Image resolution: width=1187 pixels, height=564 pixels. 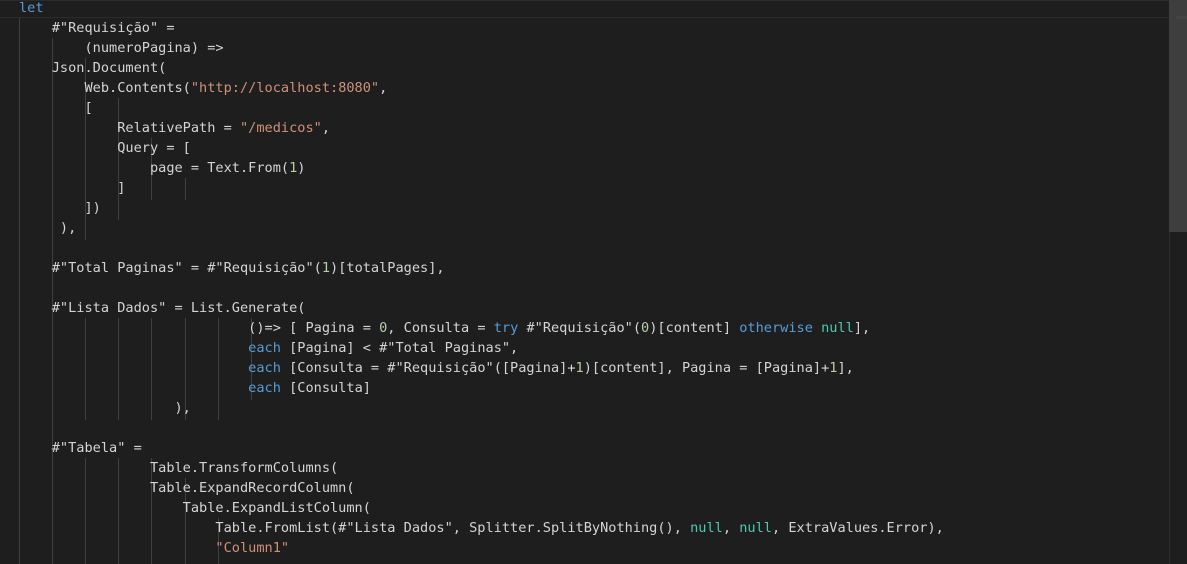 What do you see at coordinates (195, 508) in the screenshot?
I see `code-token: Table.ExpandListColumn(` at bounding box center [195, 508].